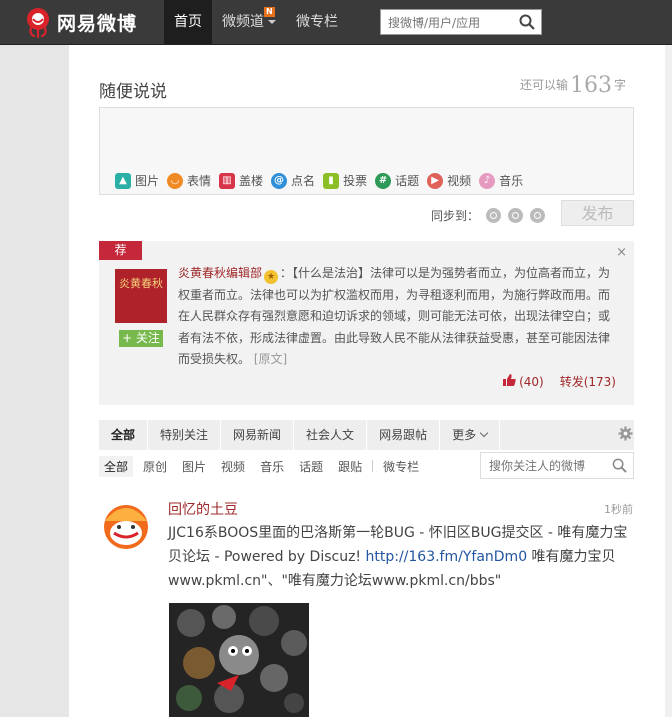 Image resolution: width=672 pixels, height=717 pixels. Describe the element at coordinates (194, 466) in the screenshot. I see `subtab-image: 图片` at that location.